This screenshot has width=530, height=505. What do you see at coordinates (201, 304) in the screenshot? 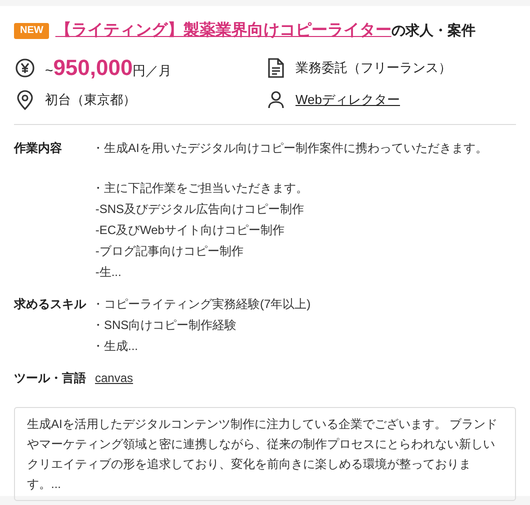
I see `text-line: ・コピーライティング実務経験(7年以上)` at bounding box center [201, 304].